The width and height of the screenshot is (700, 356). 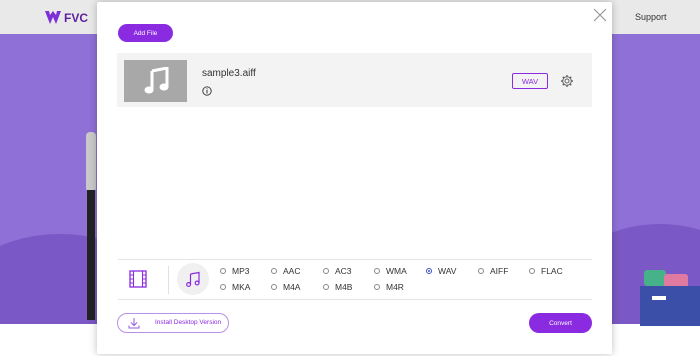 I want to click on format-option-label: AC3, so click(x=343, y=271).